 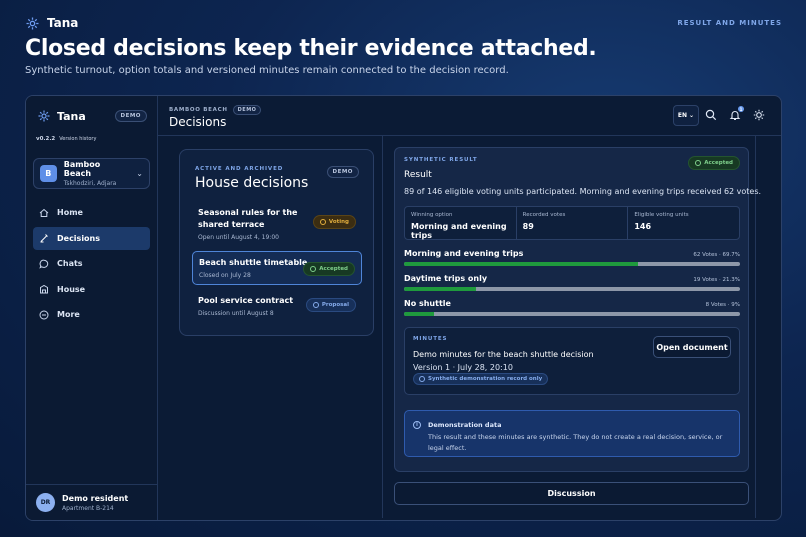 What do you see at coordinates (63, 23) in the screenshot?
I see `brand-name: Tana` at bounding box center [63, 23].